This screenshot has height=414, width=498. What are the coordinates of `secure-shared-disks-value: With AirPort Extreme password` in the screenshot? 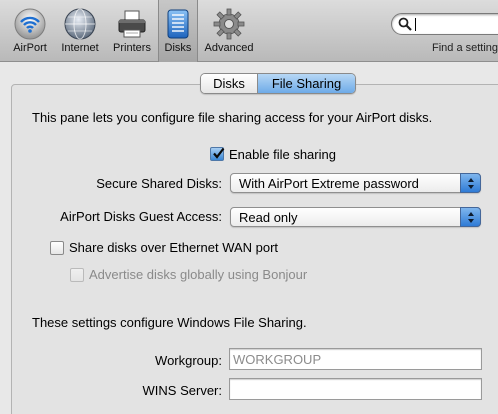 It's located at (329, 183).